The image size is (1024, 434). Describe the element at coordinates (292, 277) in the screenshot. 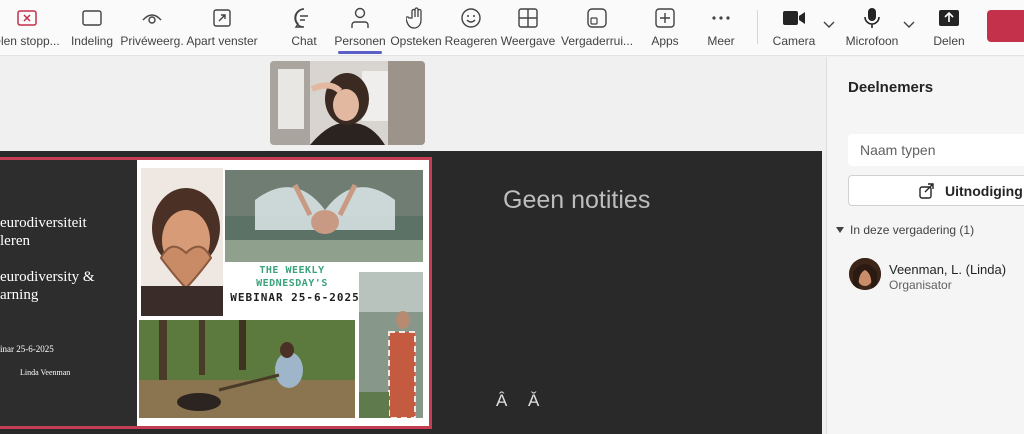

I see `slide-weekly-heading: THE WEEKLY WEDNESDAY'S` at that location.